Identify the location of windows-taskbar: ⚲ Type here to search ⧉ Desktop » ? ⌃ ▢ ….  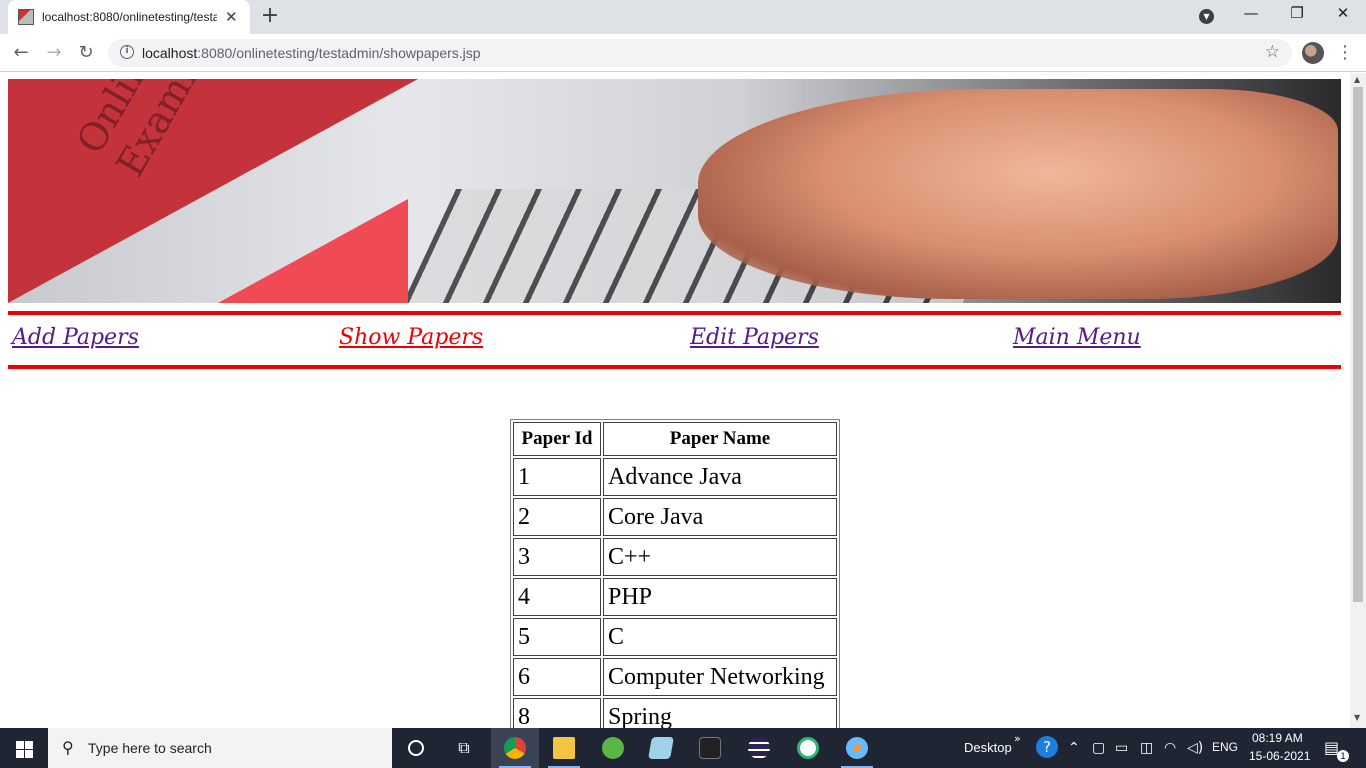
(683, 748).